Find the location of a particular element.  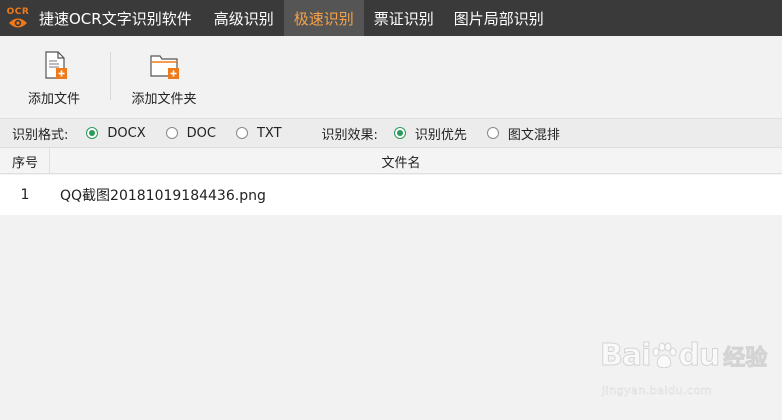

format-doc-radio: DOC is located at coordinates (190, 133).